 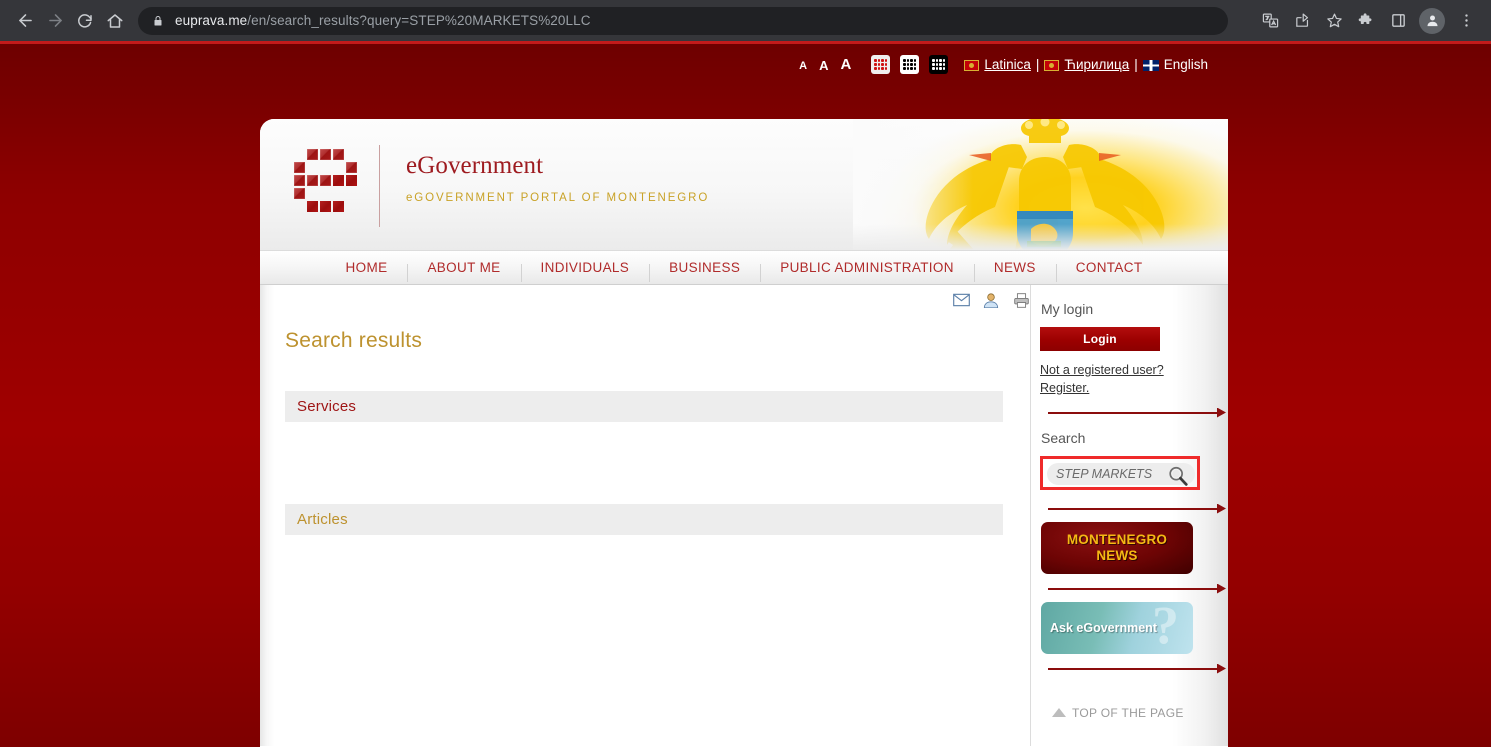 I want to click on montenegro-flag-icon, so click(x=972, y=65).